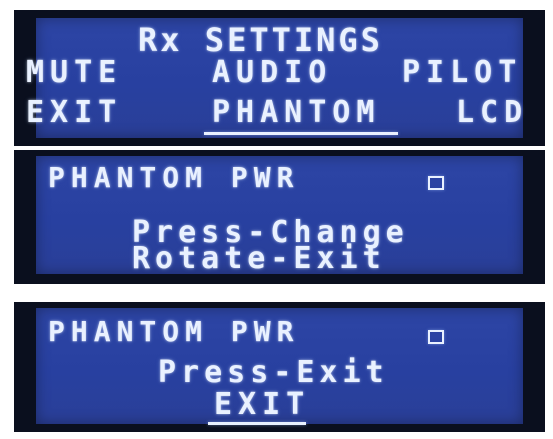  I want to click on hint-rotate-exit: Rotate-Exit, so click(259, 258).